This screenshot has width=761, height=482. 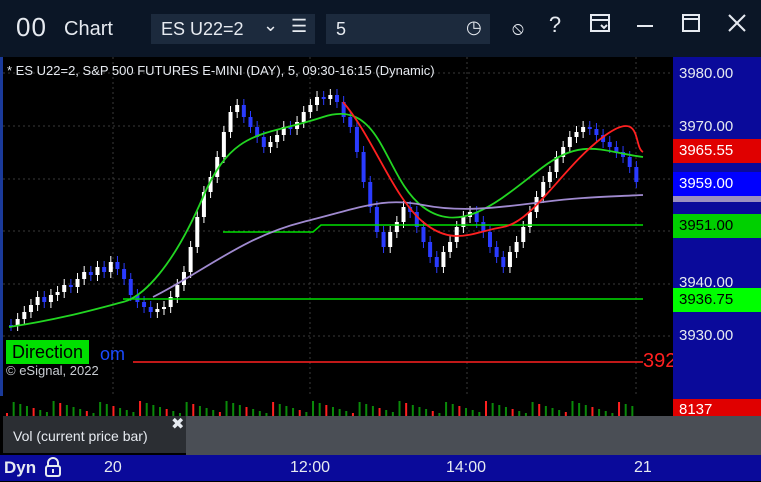 I want to click on properties-icon-svg, so click(x=600, y=23).